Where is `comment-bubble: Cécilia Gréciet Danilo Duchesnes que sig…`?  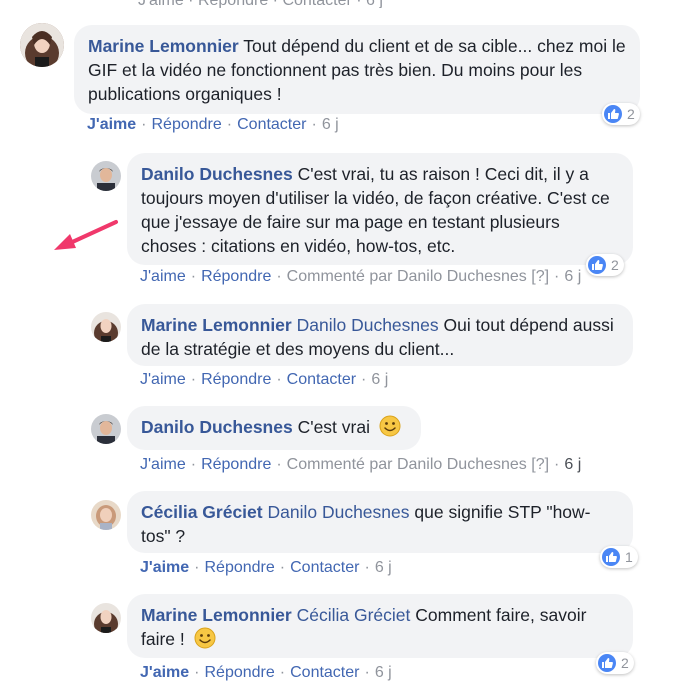
comment-bubble: Cécilia Gréciet Danilo Duchesnes que sig… is located at coordinates (380, 522).